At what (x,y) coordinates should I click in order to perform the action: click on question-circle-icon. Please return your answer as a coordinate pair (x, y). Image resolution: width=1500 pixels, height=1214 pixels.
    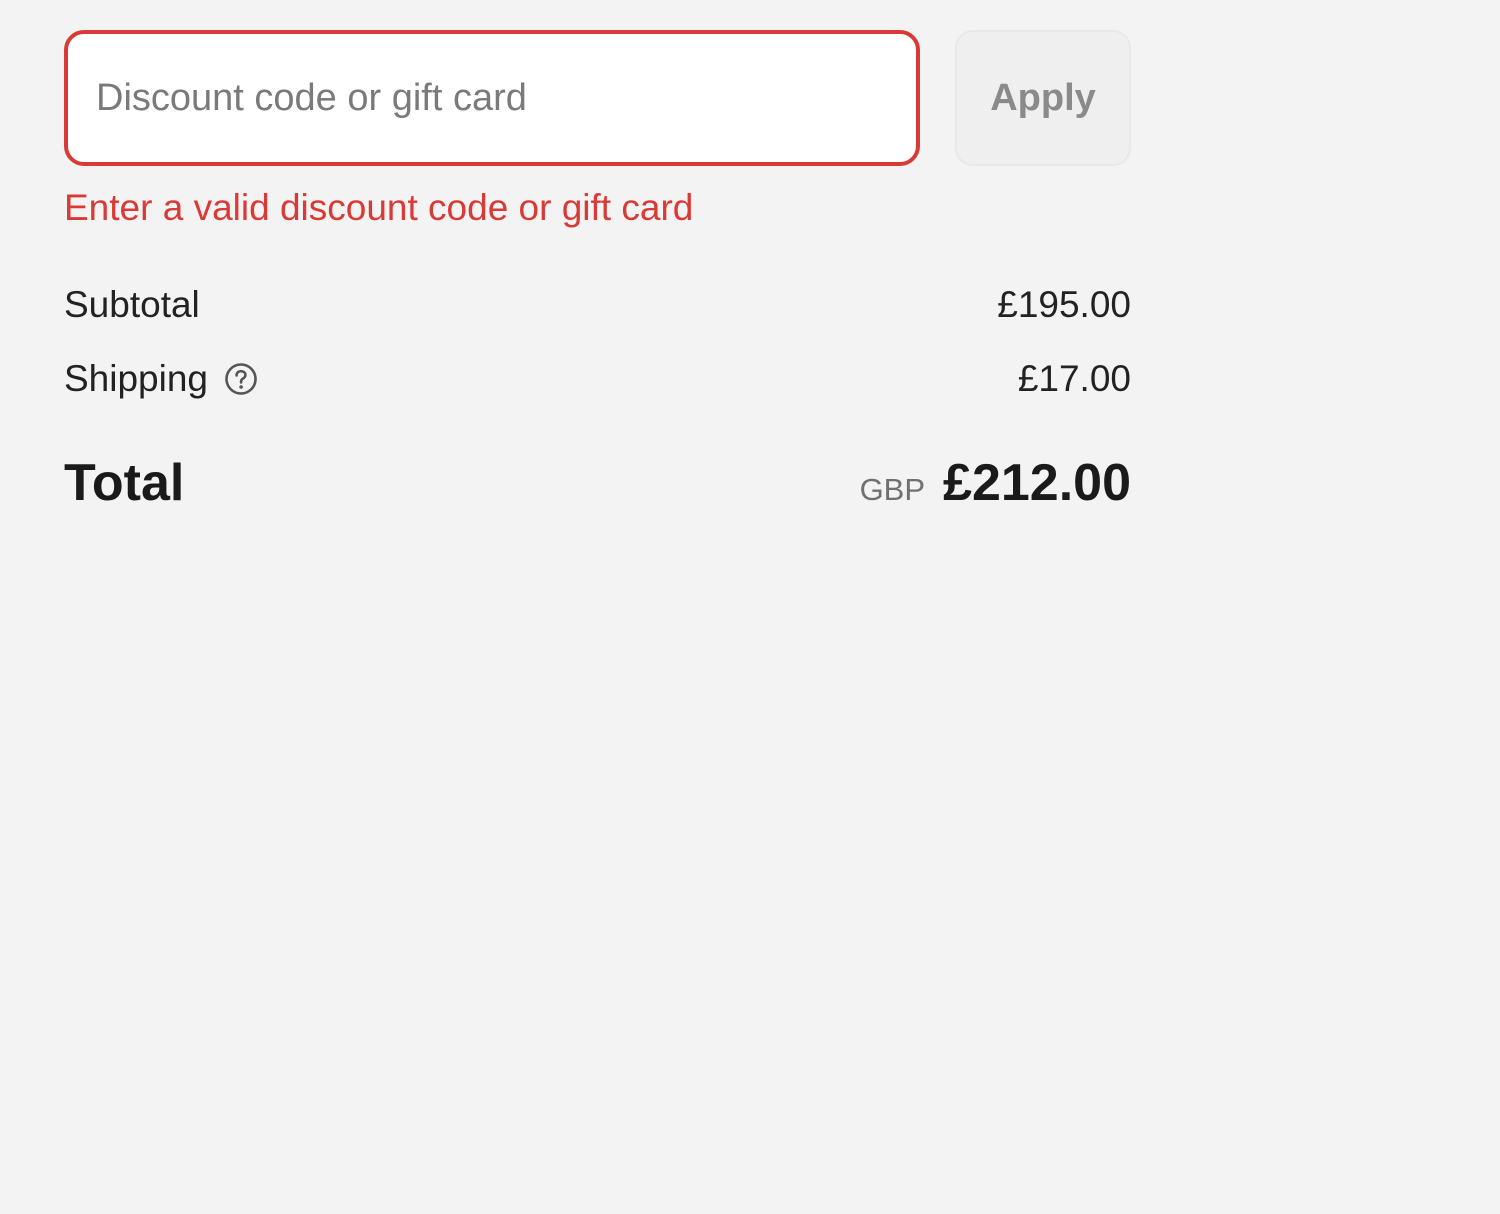
    Looking at the image, I should click on (241, 379).